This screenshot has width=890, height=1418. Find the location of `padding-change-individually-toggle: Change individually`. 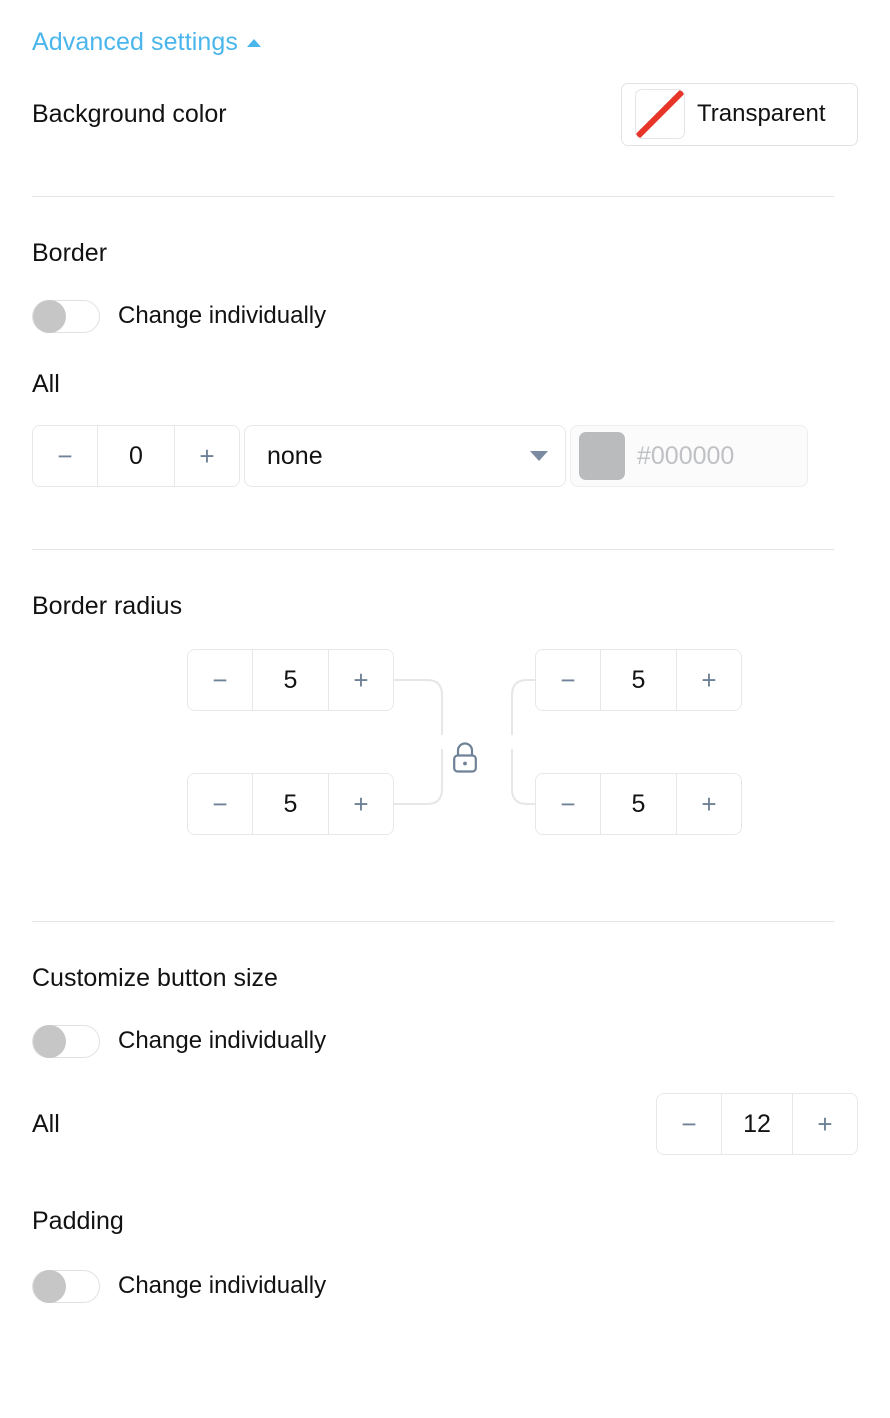

padding-change-individually-toggle: Change individually is located at coordinates (179, 1286).